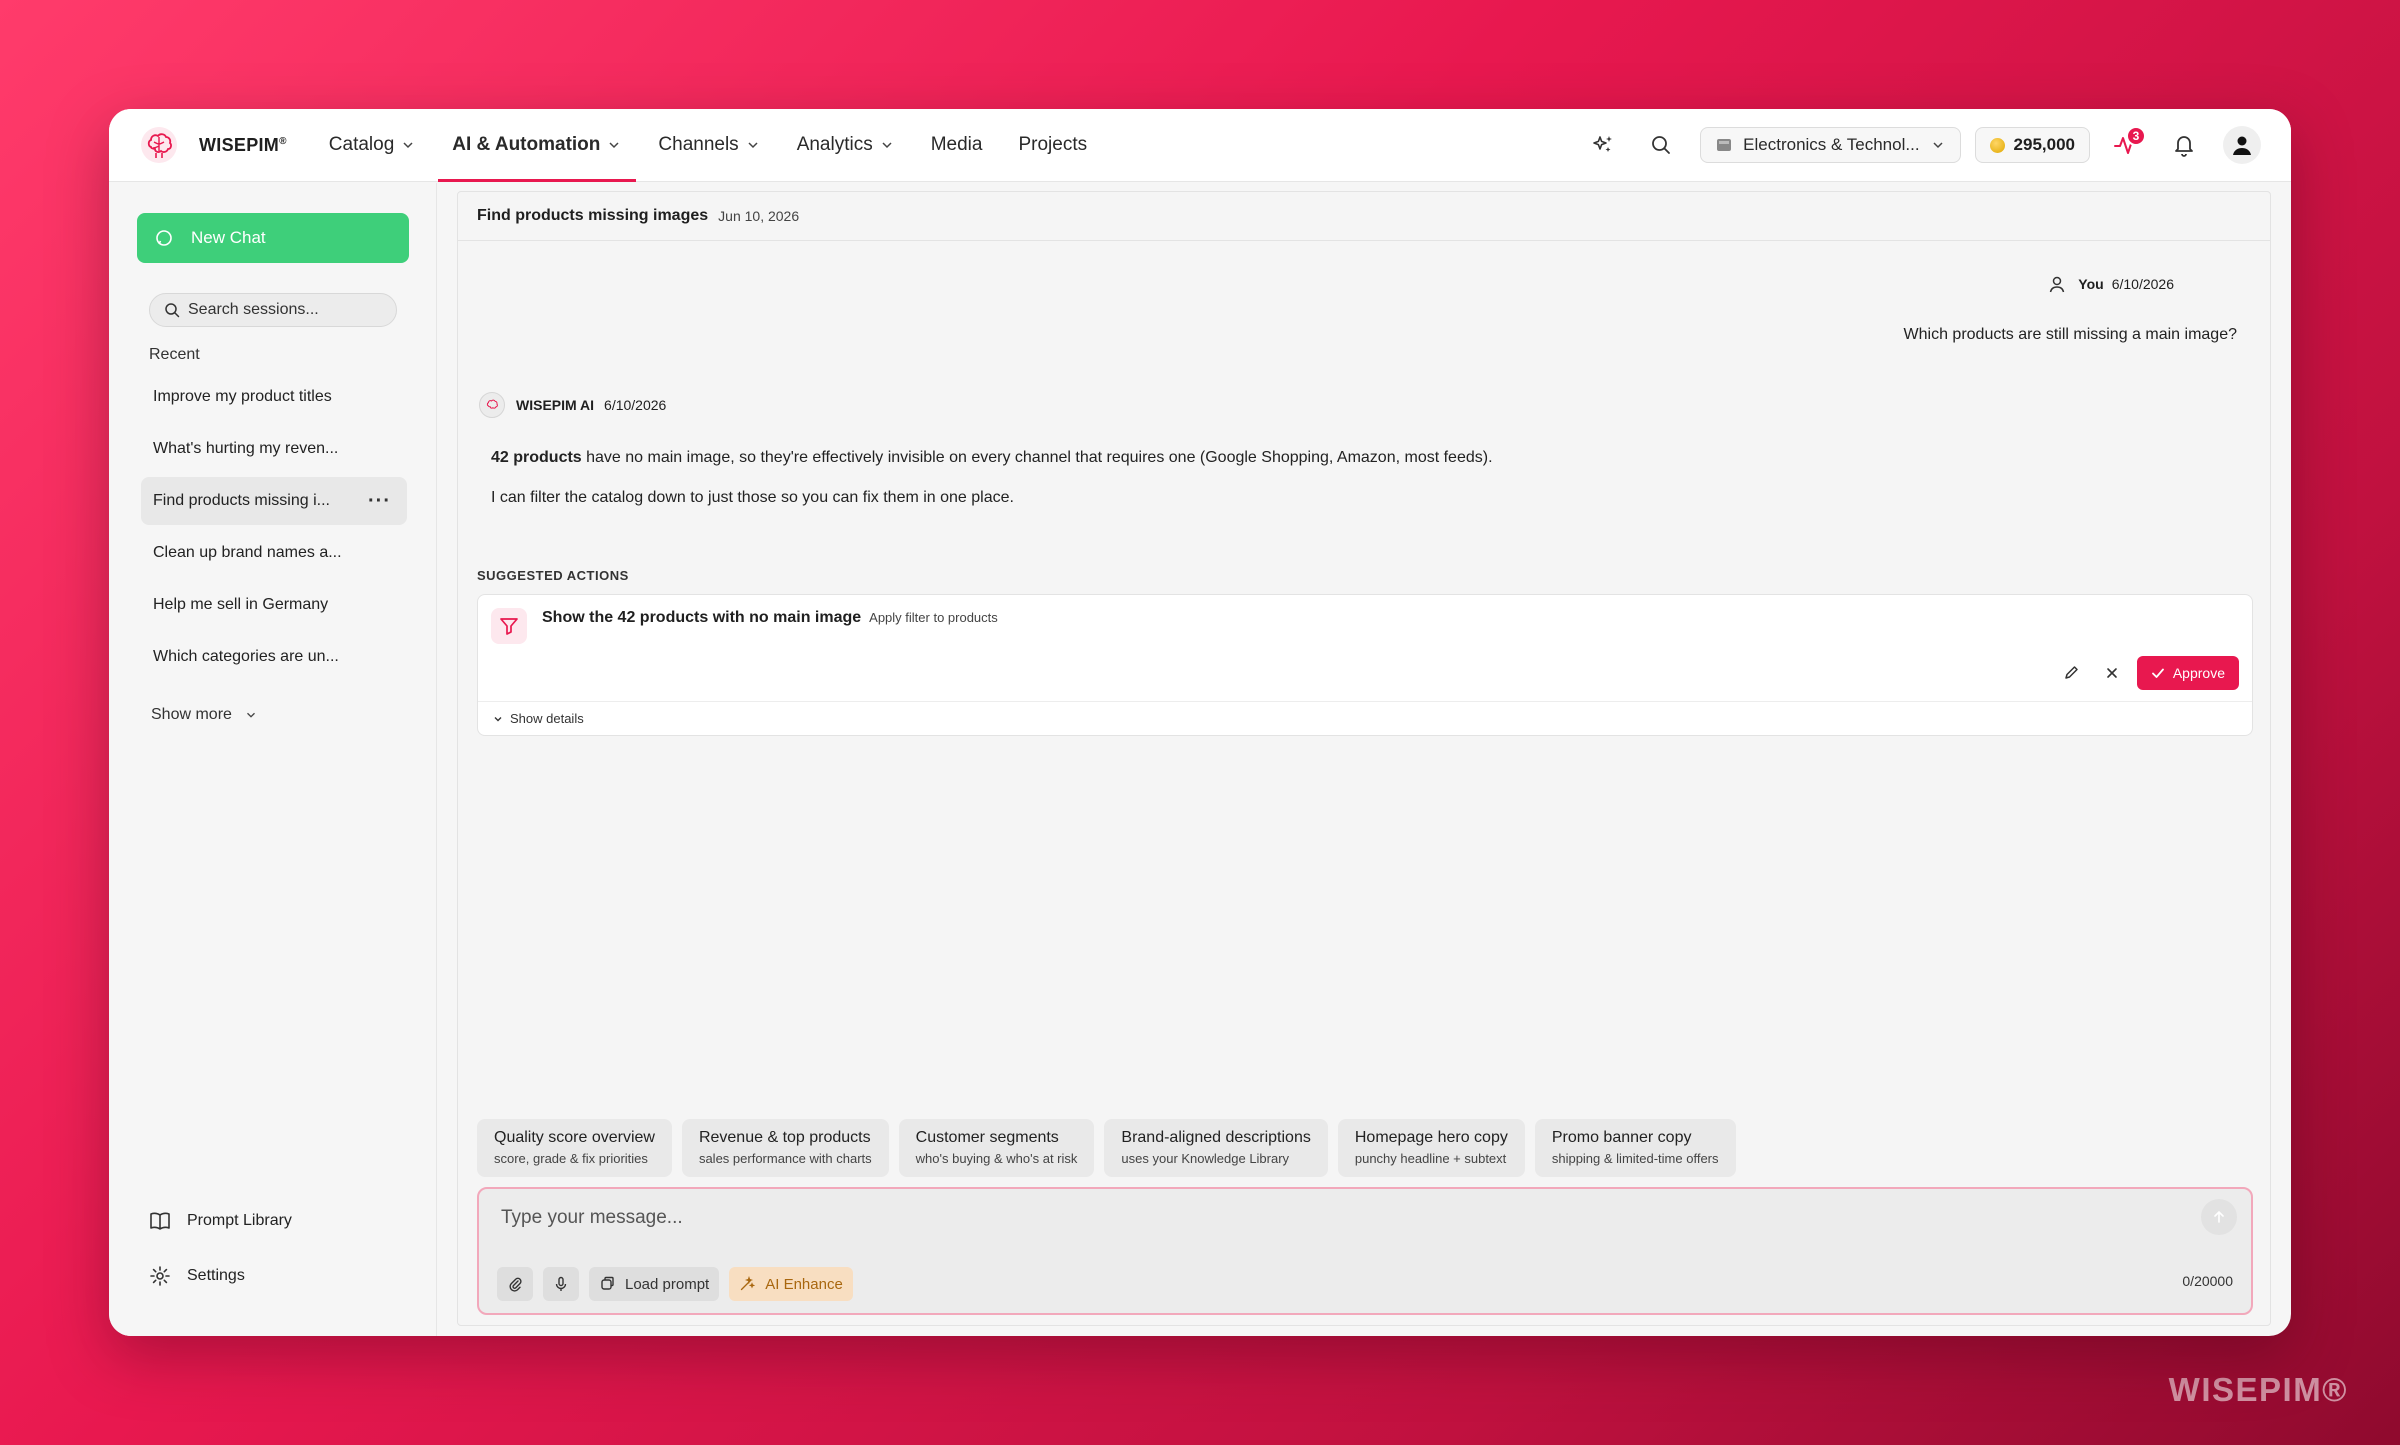 This screenshot has height=1445, width=2400. What do you see at coordinates (2258, 1389) in the screenshot?
I see `watermark: WISEPIM®` at bounding box center [2258, 1389].